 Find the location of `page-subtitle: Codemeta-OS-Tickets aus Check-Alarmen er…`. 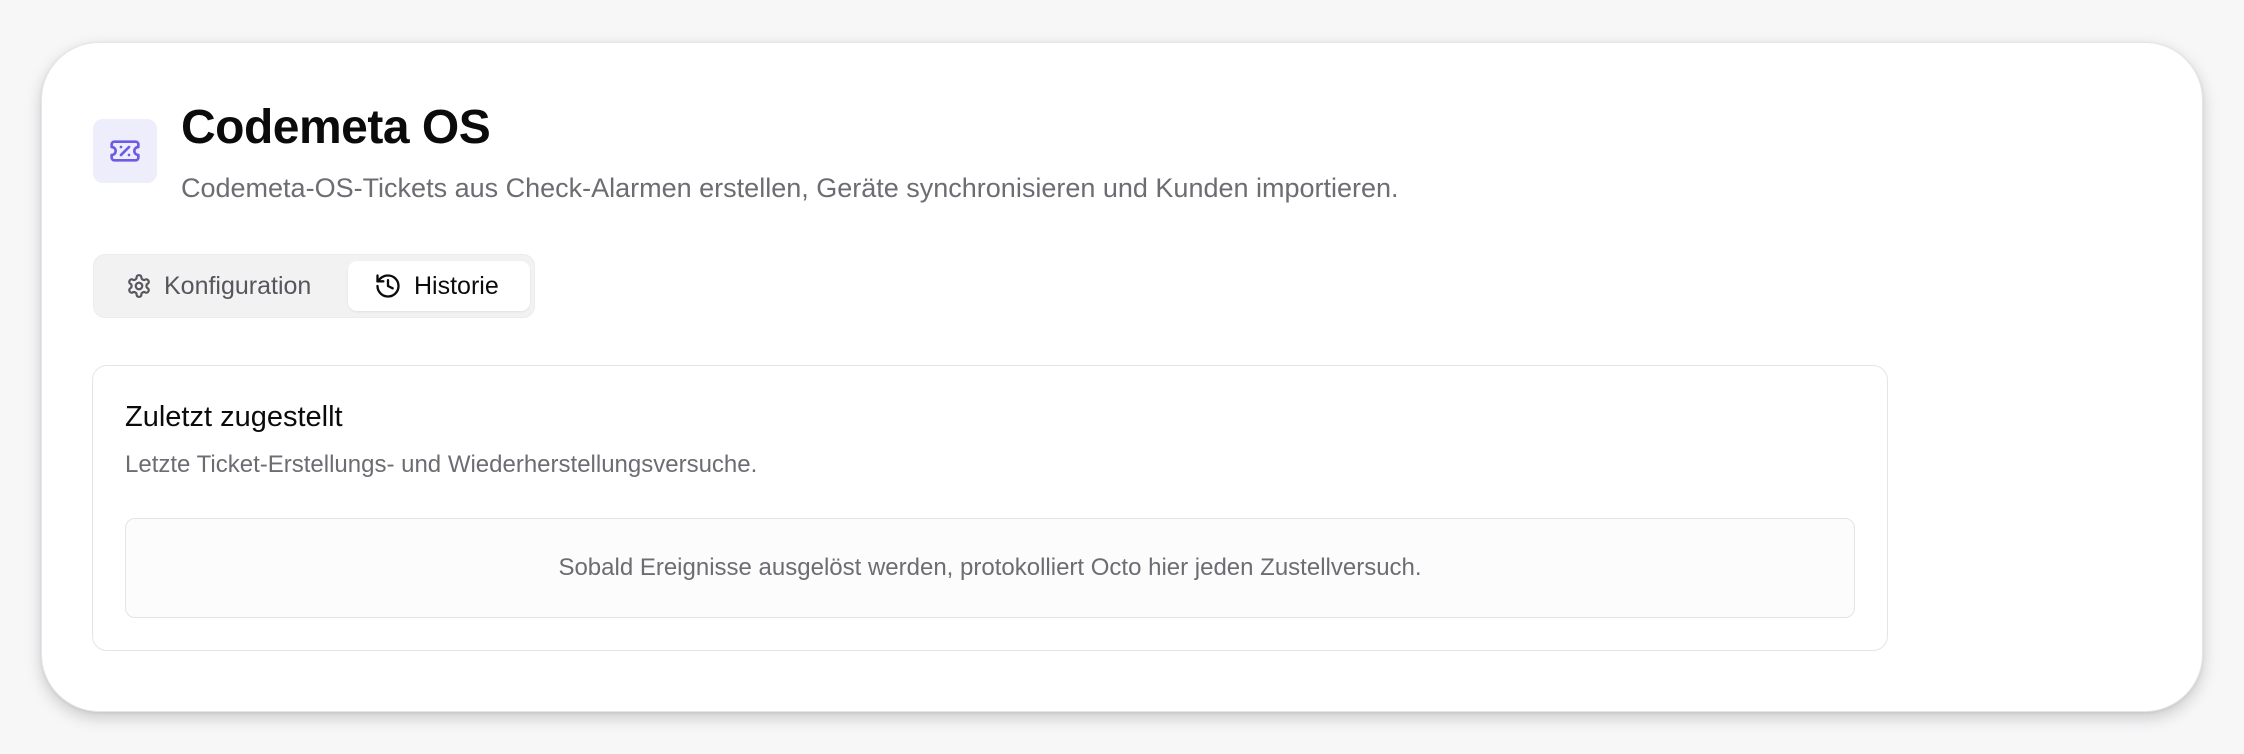

page-subtitle: Codemeta-OS-Tickets aus Check-Alarmen er… is located at coordinates (790, 188).